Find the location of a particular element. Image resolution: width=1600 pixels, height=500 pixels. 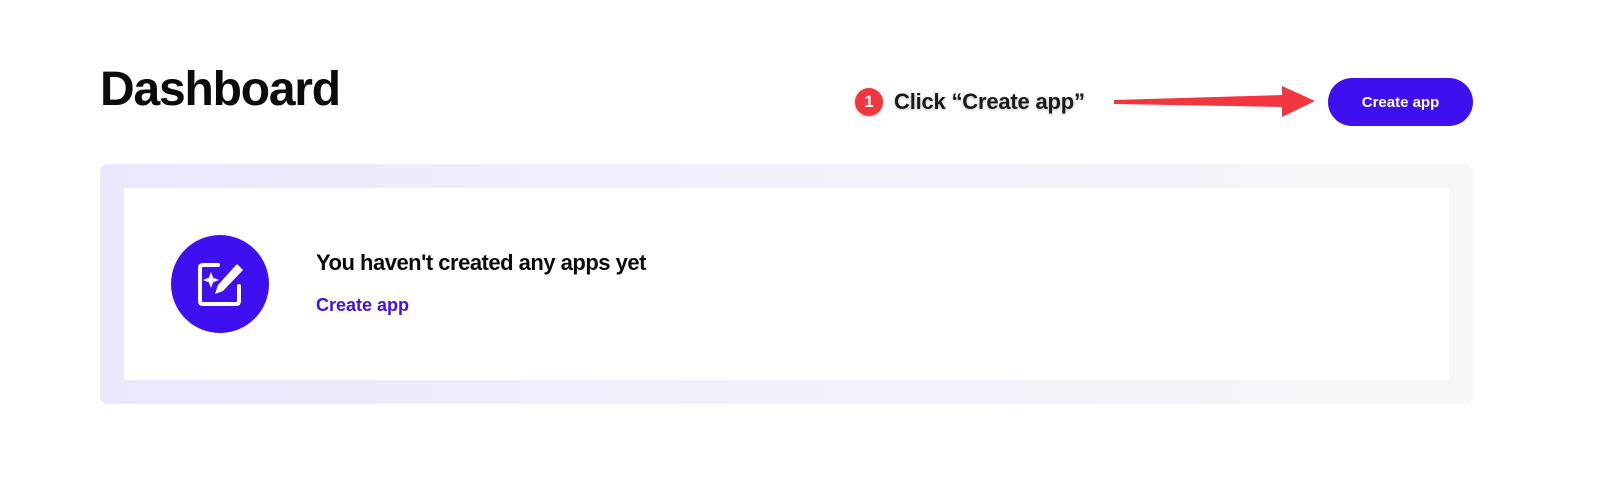

tutorial-callout: 1 Click “Create app” is located at coordinates (970, 102).